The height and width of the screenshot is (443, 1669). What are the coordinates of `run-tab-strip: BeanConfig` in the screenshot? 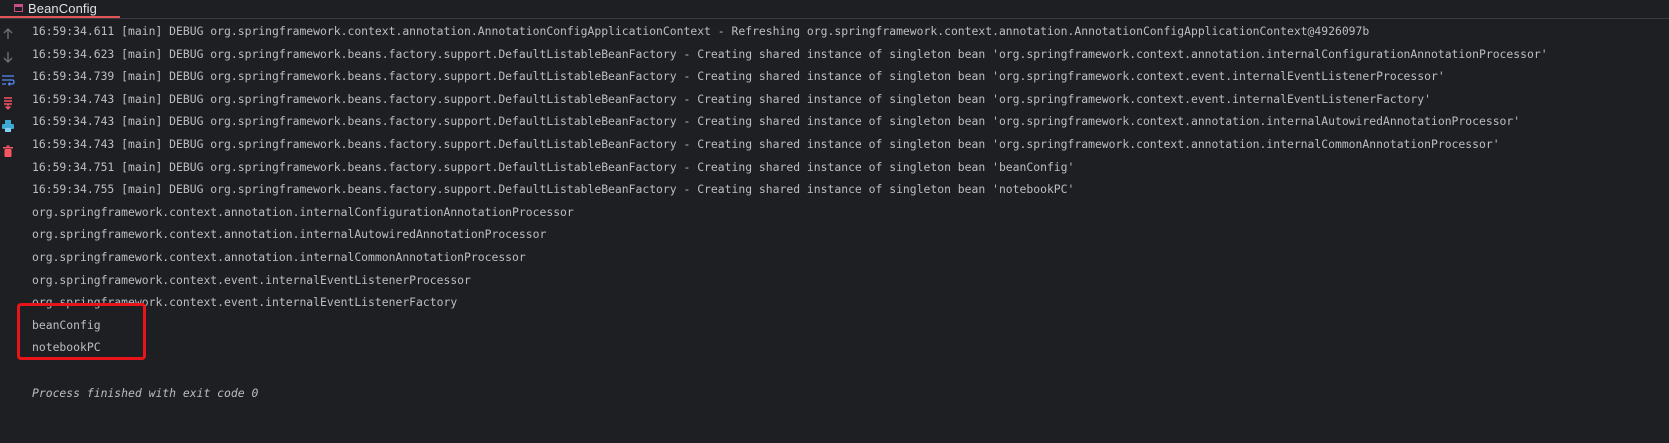 It's located at (834, 9).